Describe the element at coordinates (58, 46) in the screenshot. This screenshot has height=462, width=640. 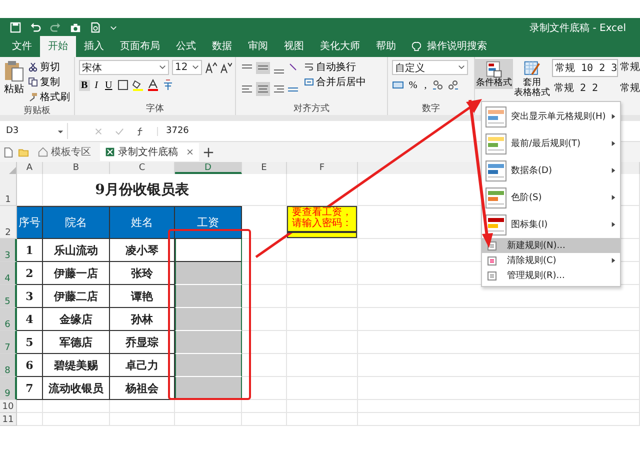
I see `ribbon-tab: 开始` at that location.